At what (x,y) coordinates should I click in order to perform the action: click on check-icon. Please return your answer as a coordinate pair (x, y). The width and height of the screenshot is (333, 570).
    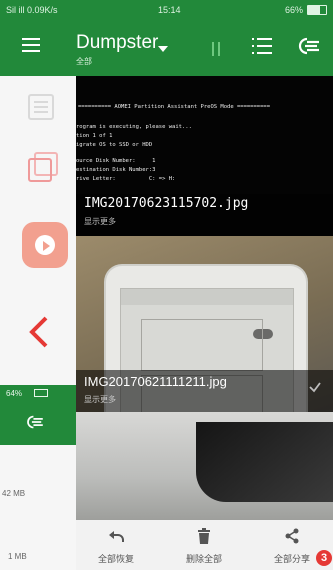
    Looking at the image, I should click on (315, 387).